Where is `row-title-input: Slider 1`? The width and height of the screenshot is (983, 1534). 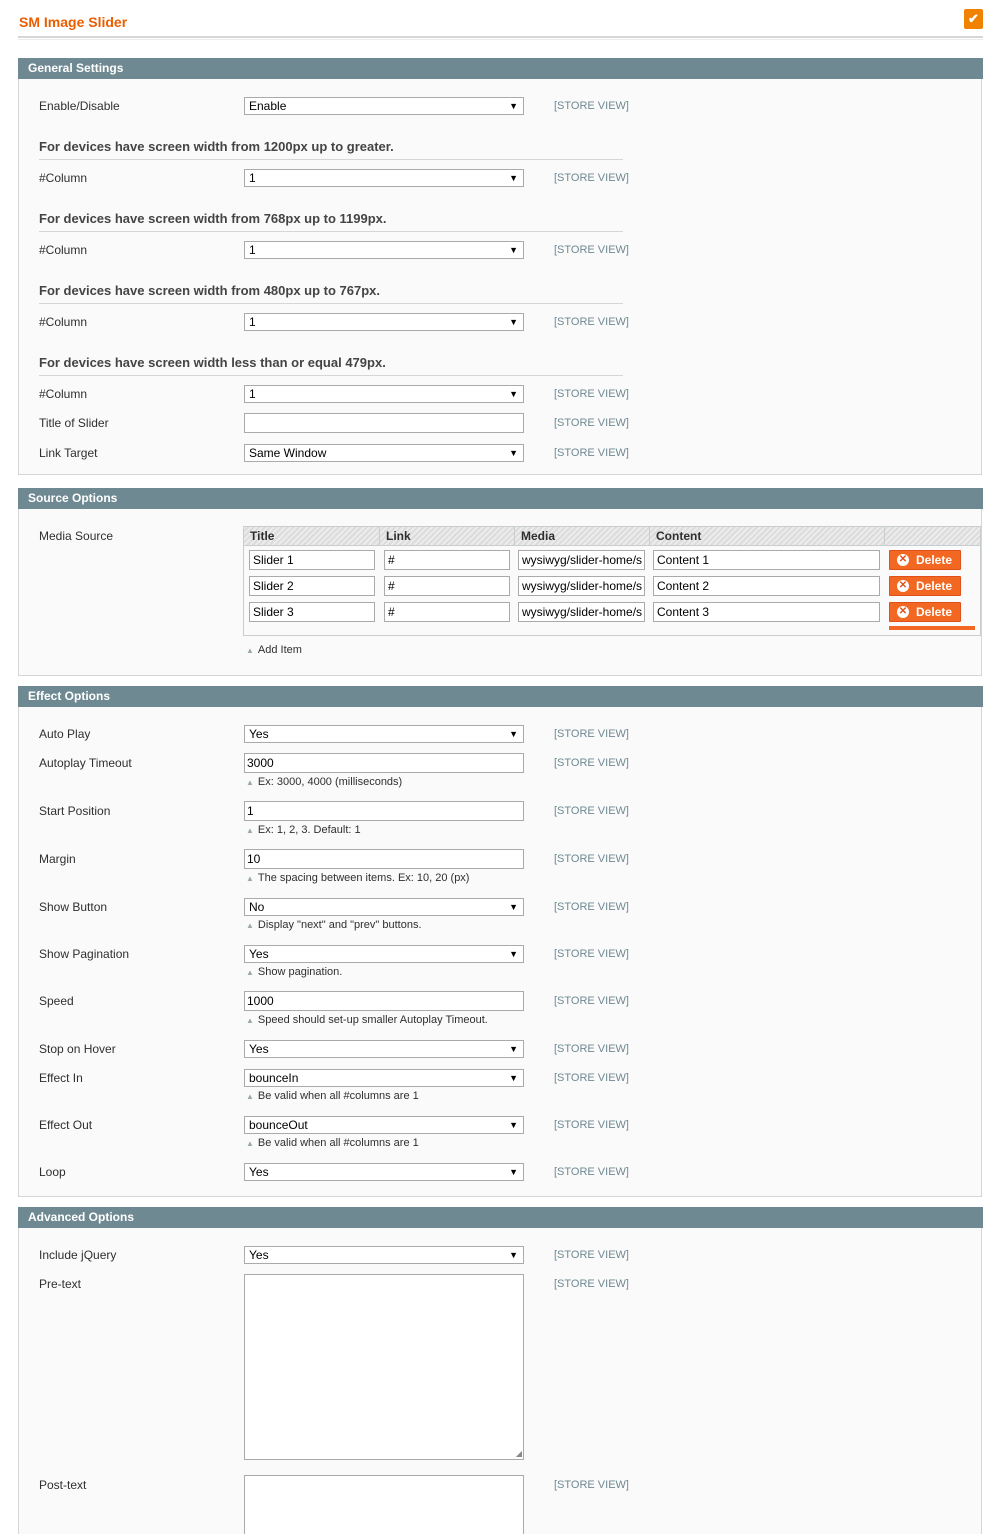
row-title-input: Slider 1 is located at coordinates (312, 560).